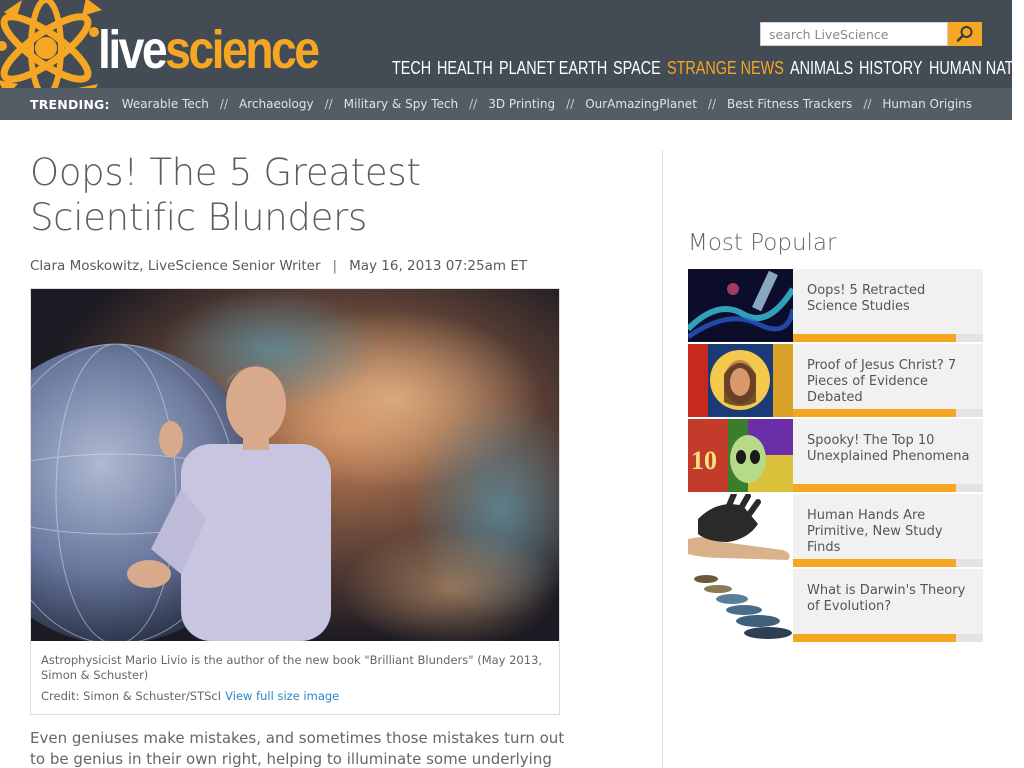 The height and width of the screenshot is (768, 1024). Describe the element at coordinates (662, 459) in the screenshot. I see `column-divider` at that location.